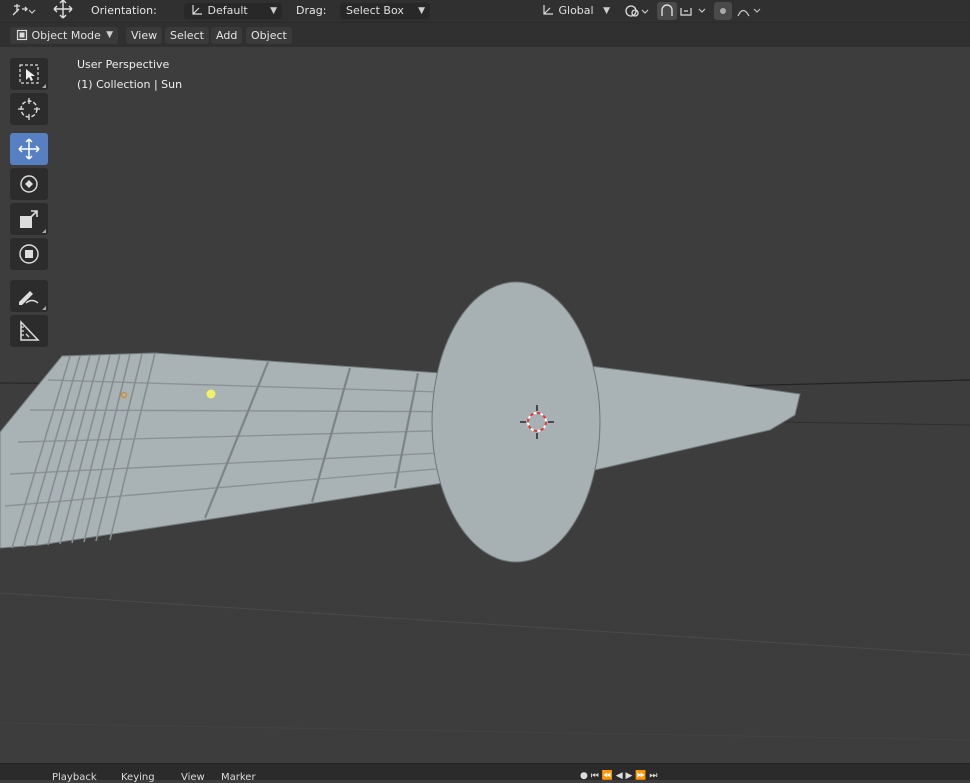  I want to click on menu-add: Add, so click(227, 35).